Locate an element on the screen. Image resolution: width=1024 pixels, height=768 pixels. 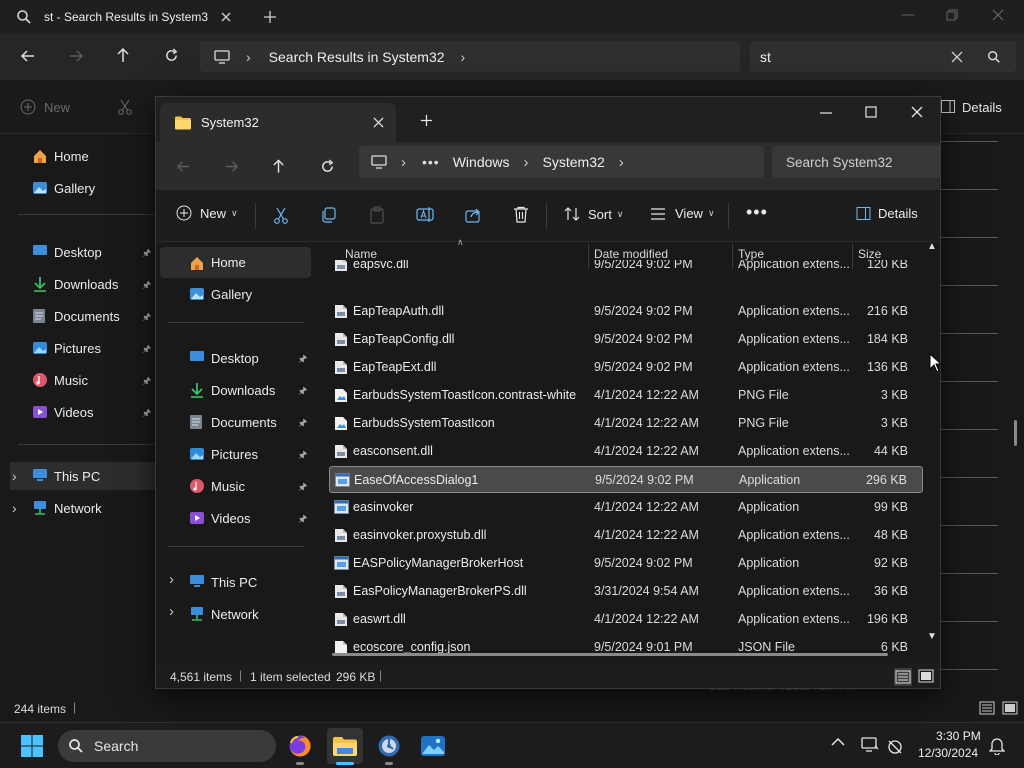
sort-button: Sort ∨ is located at coordinates (593, 214).